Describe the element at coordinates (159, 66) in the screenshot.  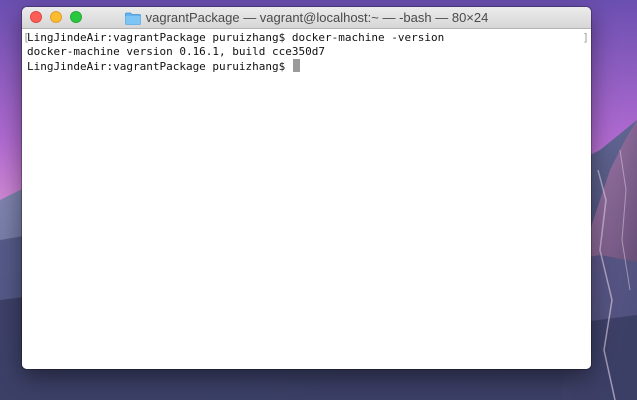
I see `terminal-prompt: LingJindeAir:vagrantPackage puruizhang$` at that location.